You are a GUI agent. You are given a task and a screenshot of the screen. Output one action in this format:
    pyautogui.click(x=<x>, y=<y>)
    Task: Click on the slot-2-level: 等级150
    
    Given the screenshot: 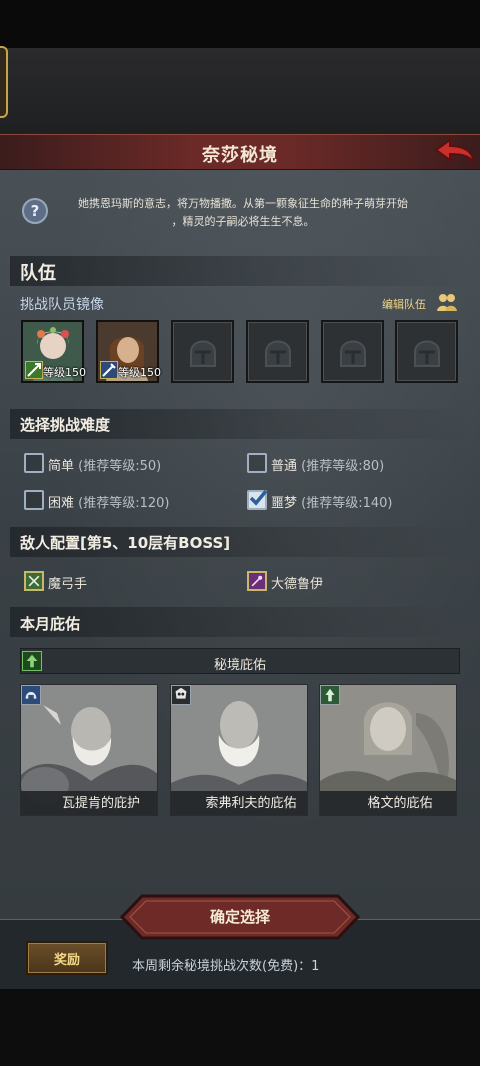 What is the action you would take?
    pyautogui.click(x=139, y=372)
    